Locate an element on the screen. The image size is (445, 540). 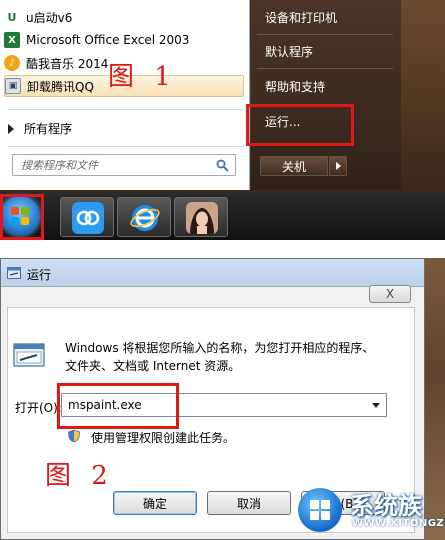
taskbar-app-ie is located at coordinates (144, 217).